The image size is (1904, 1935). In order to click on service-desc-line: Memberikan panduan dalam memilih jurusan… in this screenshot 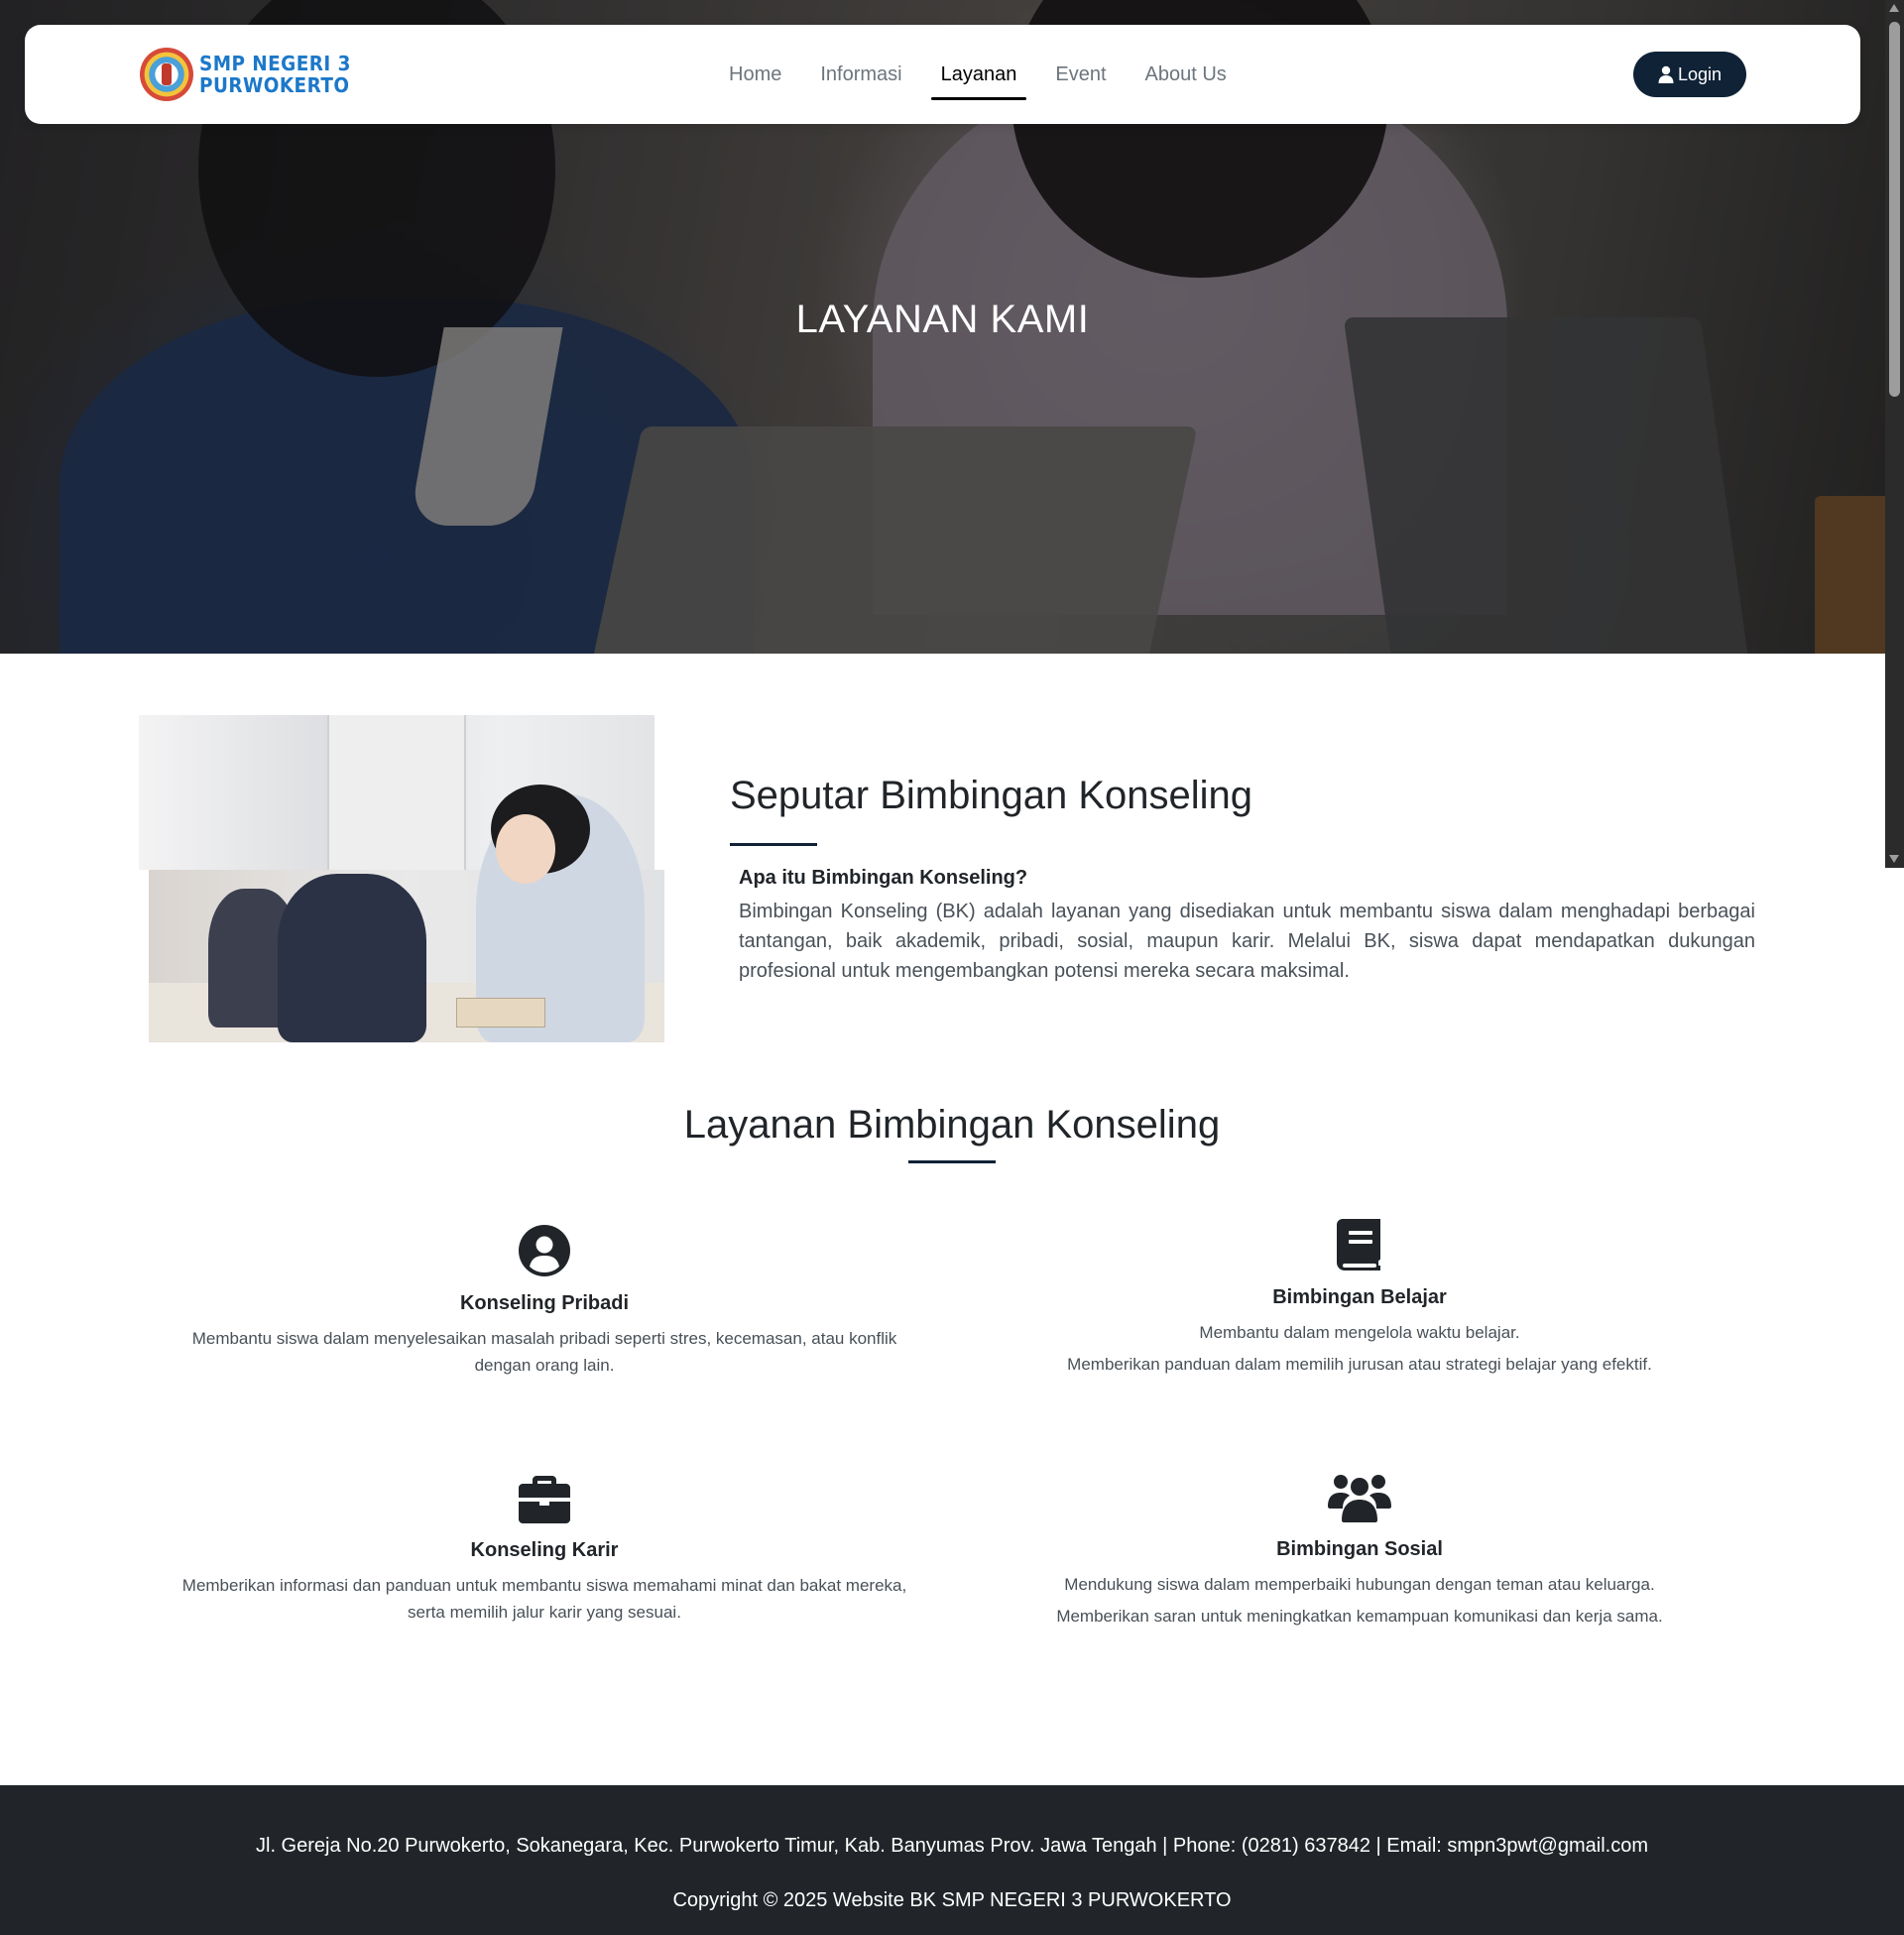, I will do `click(1359, 1364)`.